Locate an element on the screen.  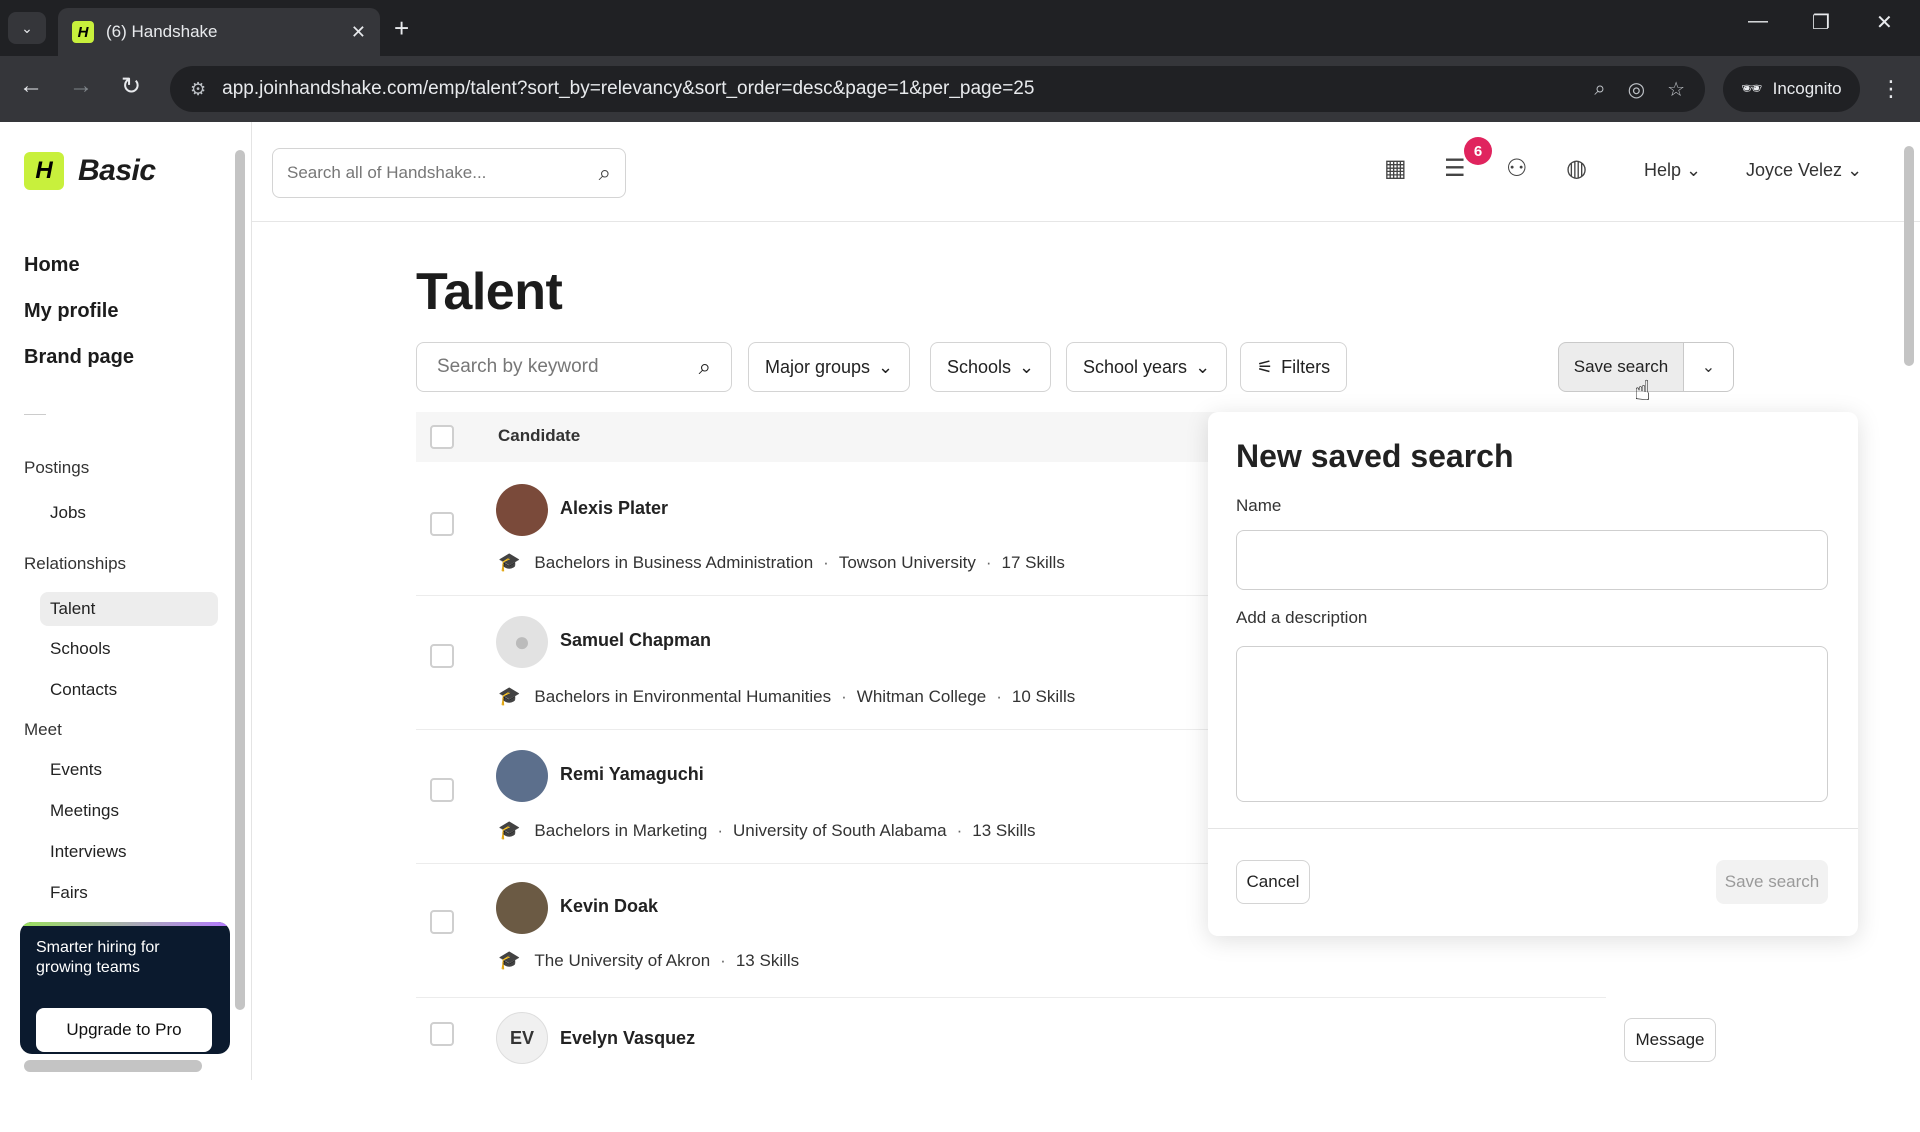
promo-text: Smarter hiring for growing teams is located at coordinates (98, 957).